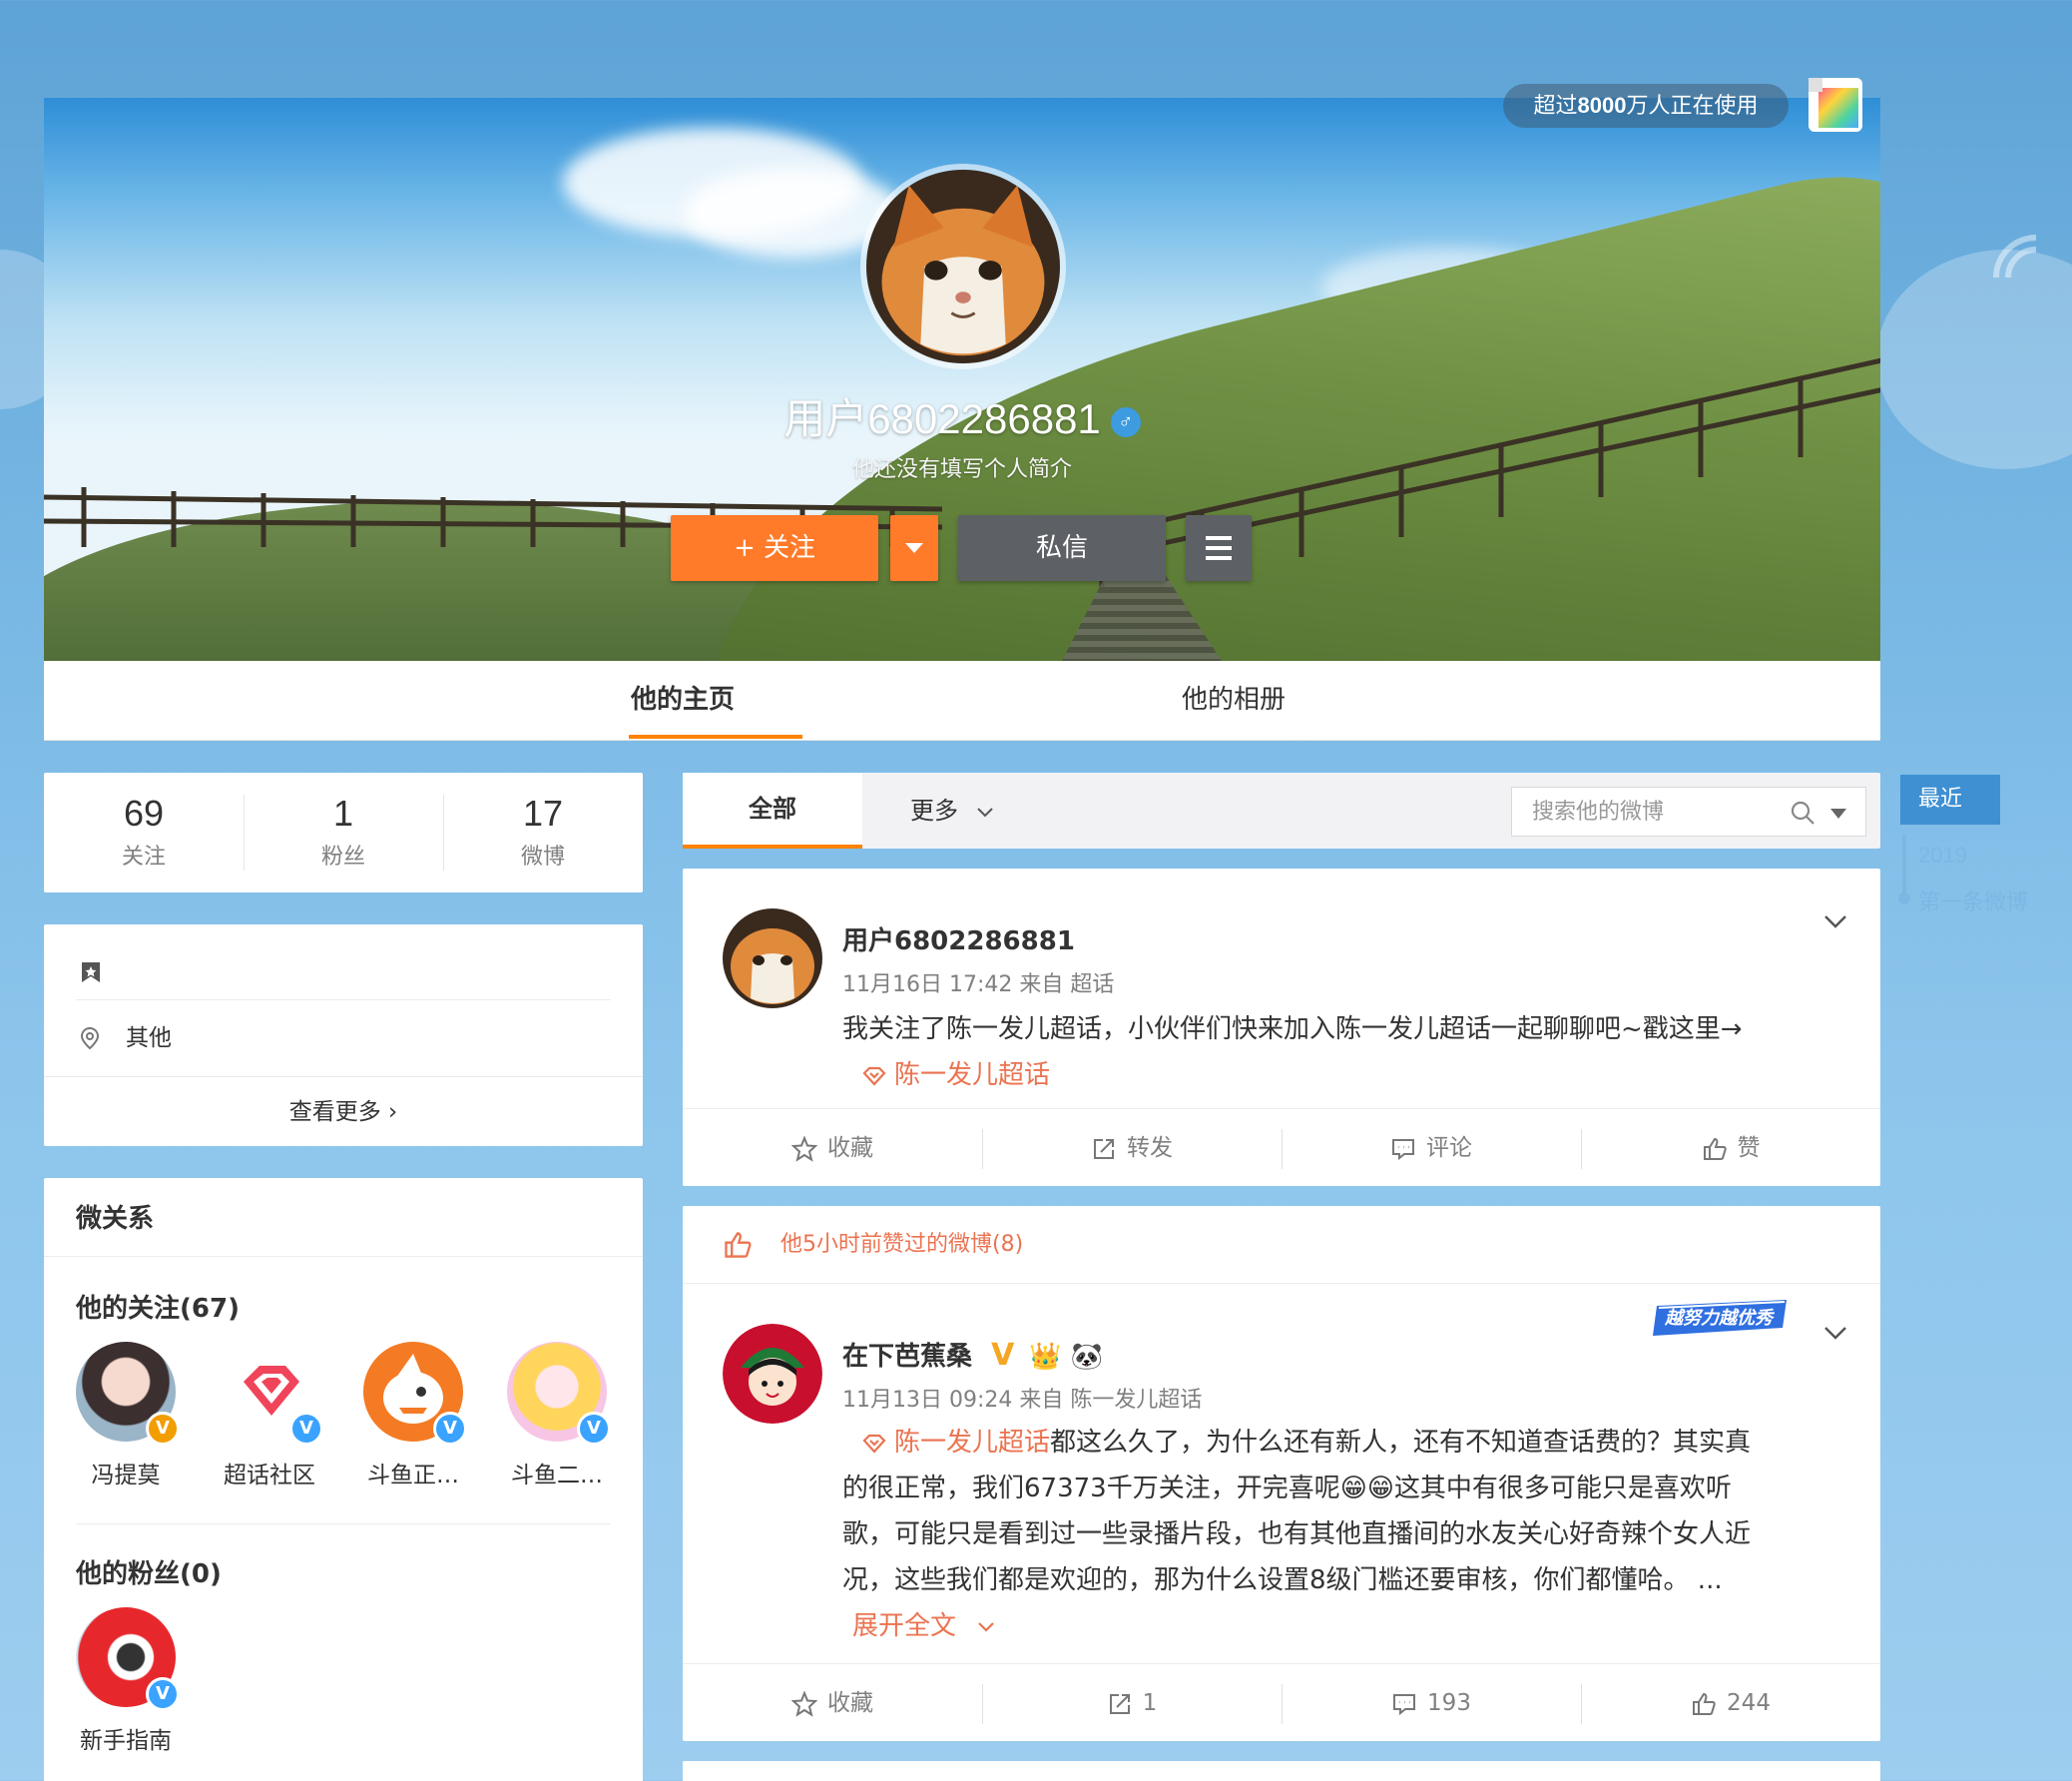 This screenshot has height=1781, width=2072. I want to click on stat-posts: 17 微博, so click(543, 832).